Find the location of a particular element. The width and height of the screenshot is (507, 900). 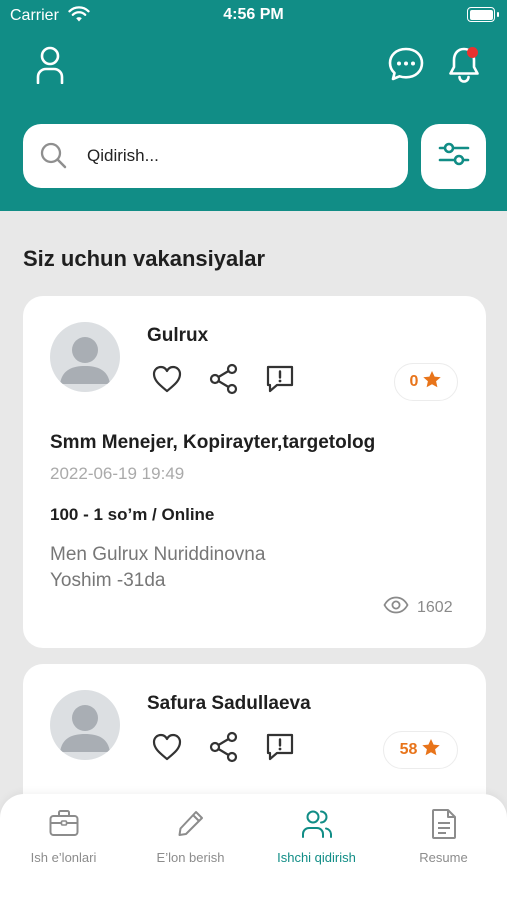

views-count: 1602 is located at coordinates (435, 607).